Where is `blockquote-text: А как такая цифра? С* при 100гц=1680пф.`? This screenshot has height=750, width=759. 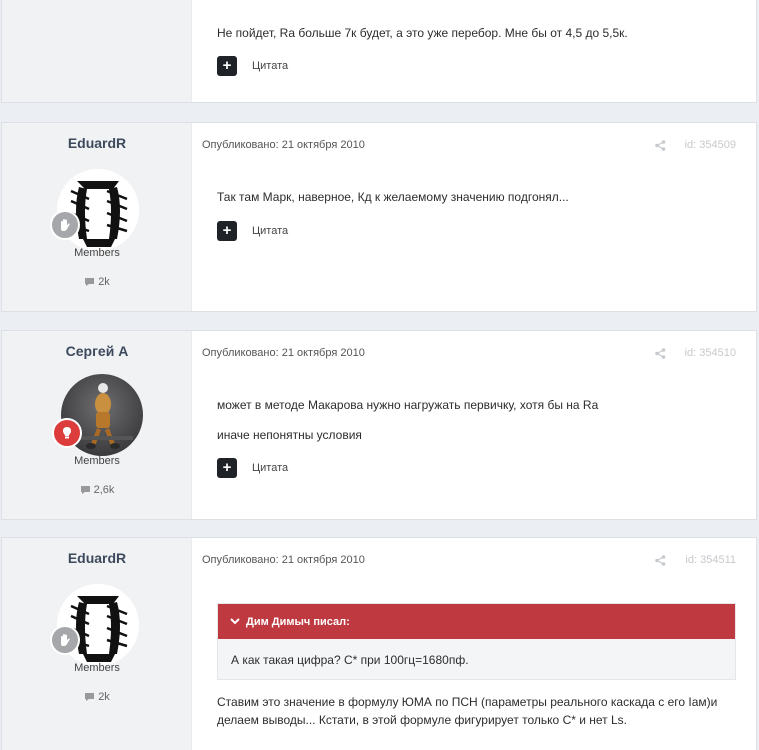
blockquote-text: А как такая цифра? С* при 100гц=1680пф. is located at coordinates (350, 660).